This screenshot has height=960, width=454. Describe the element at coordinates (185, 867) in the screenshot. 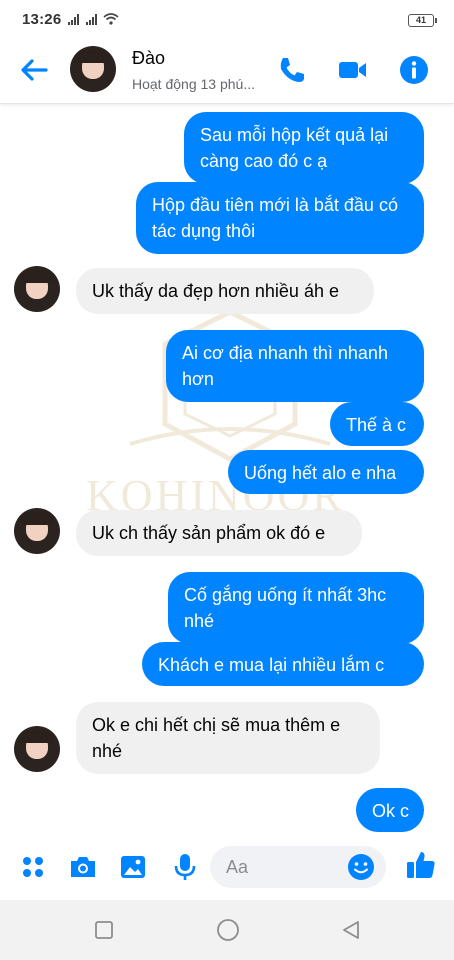

I see `microphone-icon` at that location.